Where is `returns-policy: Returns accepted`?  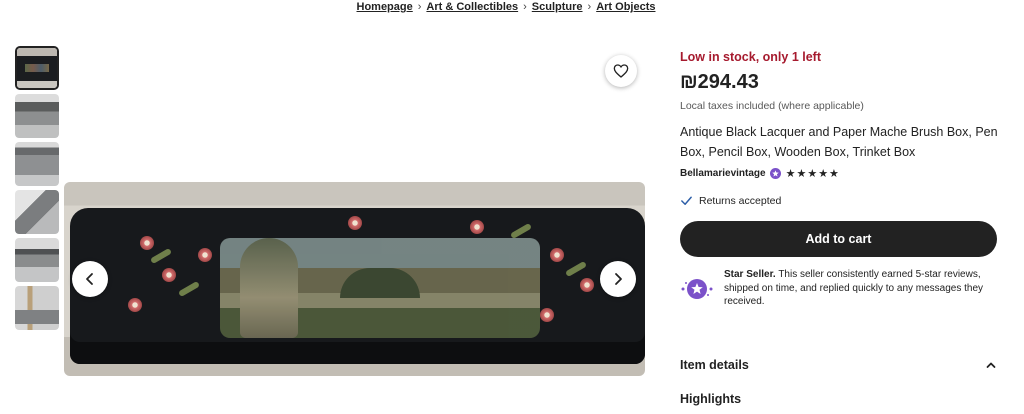
returns-policy: Returns accepted is located at coordinates (730, 200).